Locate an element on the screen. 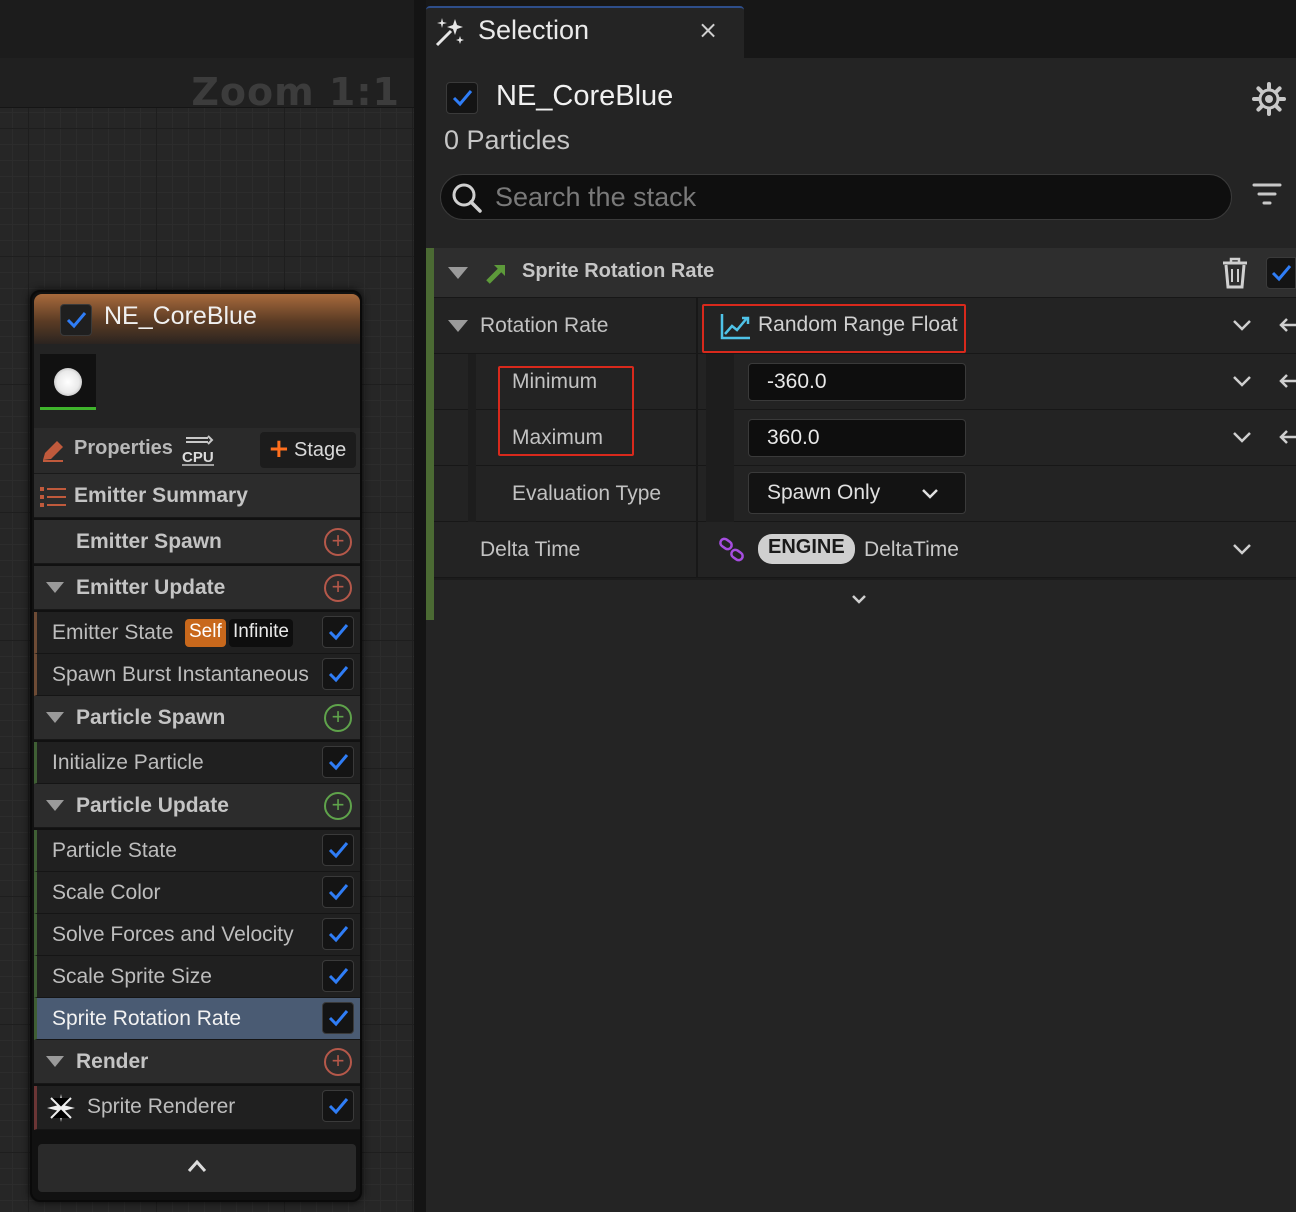  show-advanced-row is located at coordinates (865, 600).